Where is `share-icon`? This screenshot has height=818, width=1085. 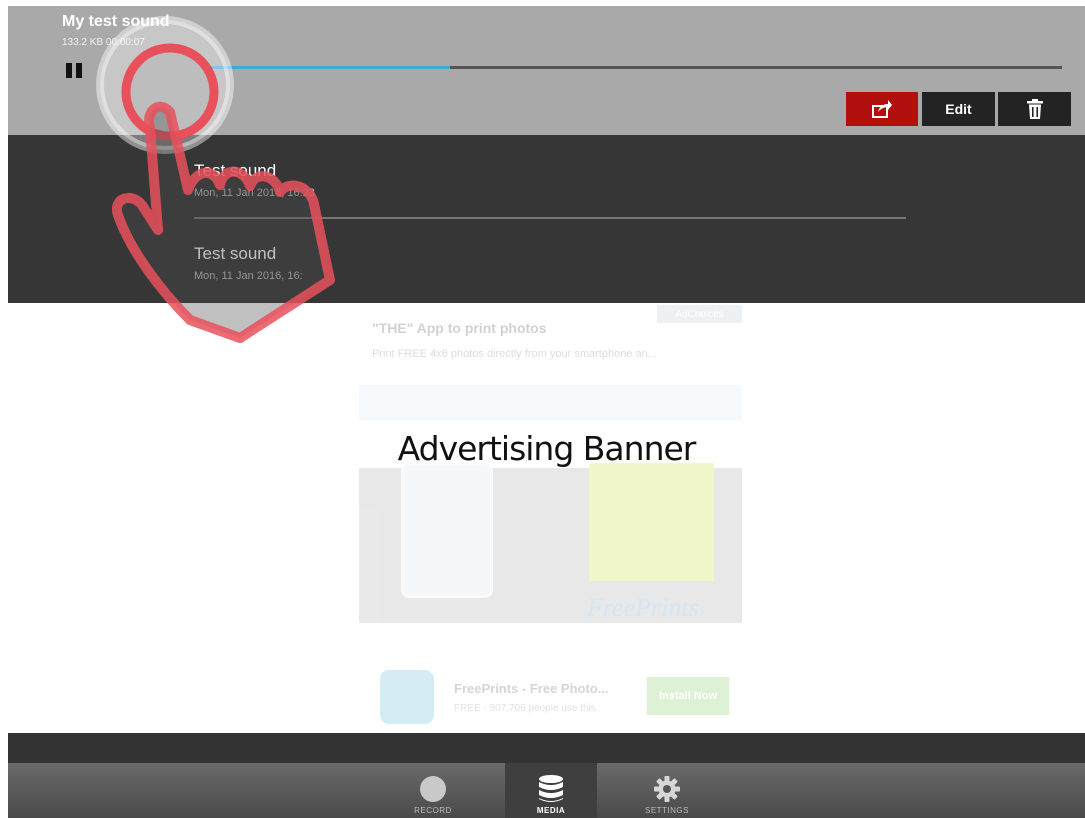
share-icon is located at coordinates (882, 109).